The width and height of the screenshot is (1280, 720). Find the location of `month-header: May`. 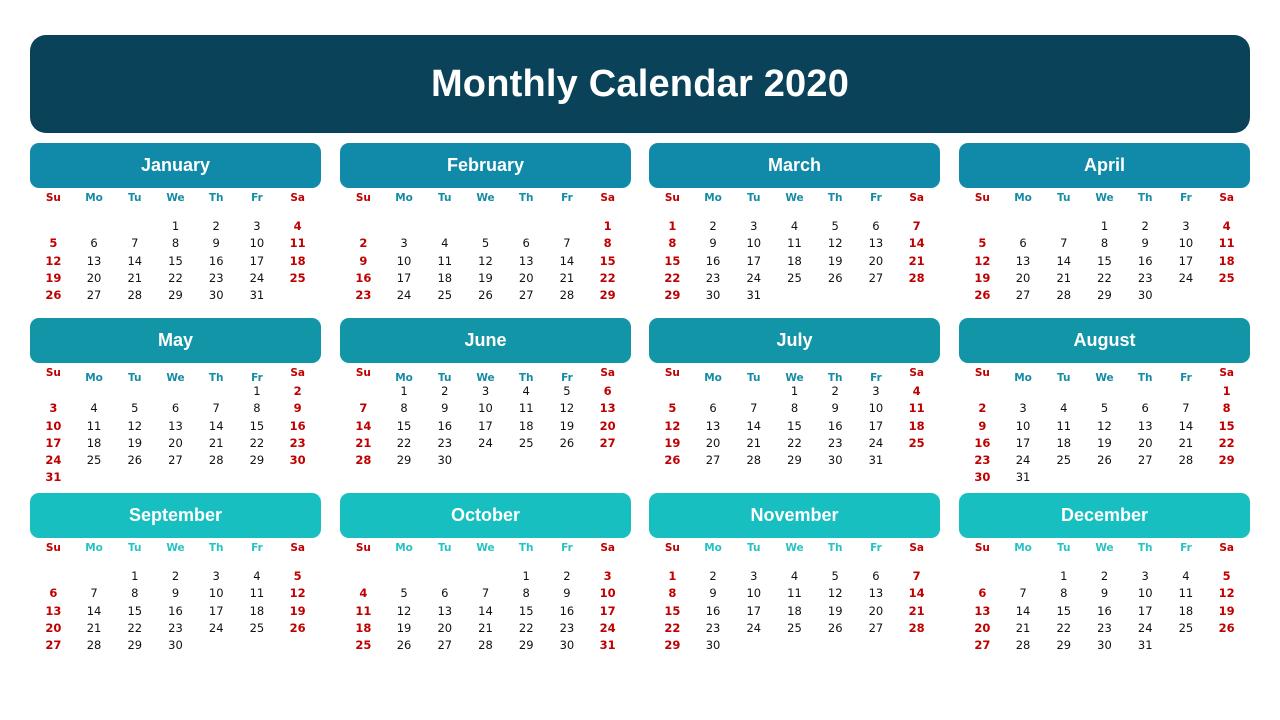

month-header: May is located at coordinates (175, 340).